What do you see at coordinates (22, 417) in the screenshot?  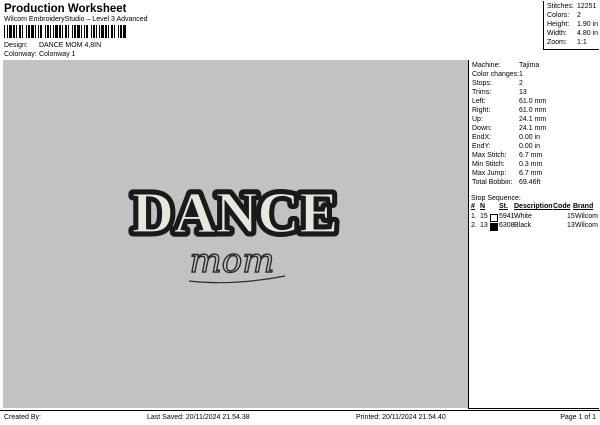 I see `created-by: Created By:` at bounding box center [22, 417].